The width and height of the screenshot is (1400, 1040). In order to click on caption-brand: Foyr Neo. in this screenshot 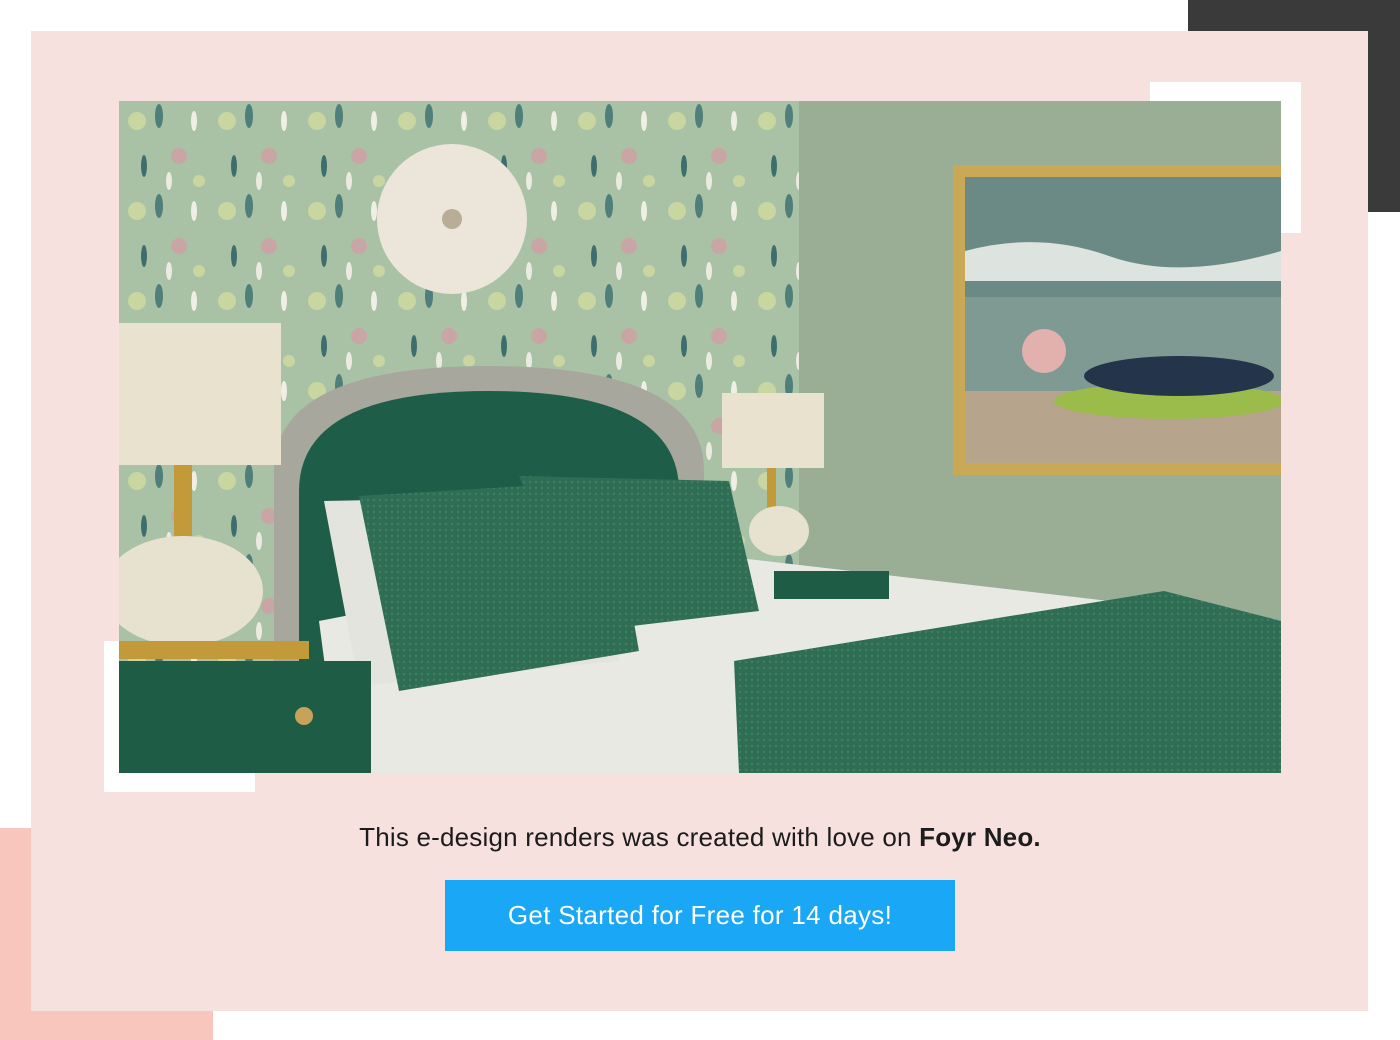, I will do `click(980, 837)`.